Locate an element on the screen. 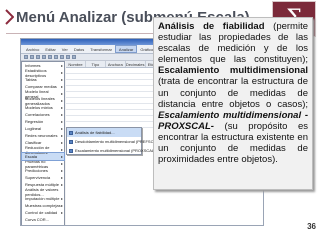  reliability-term: Análisis de fiabilidad is located at coordinates (211, 26).